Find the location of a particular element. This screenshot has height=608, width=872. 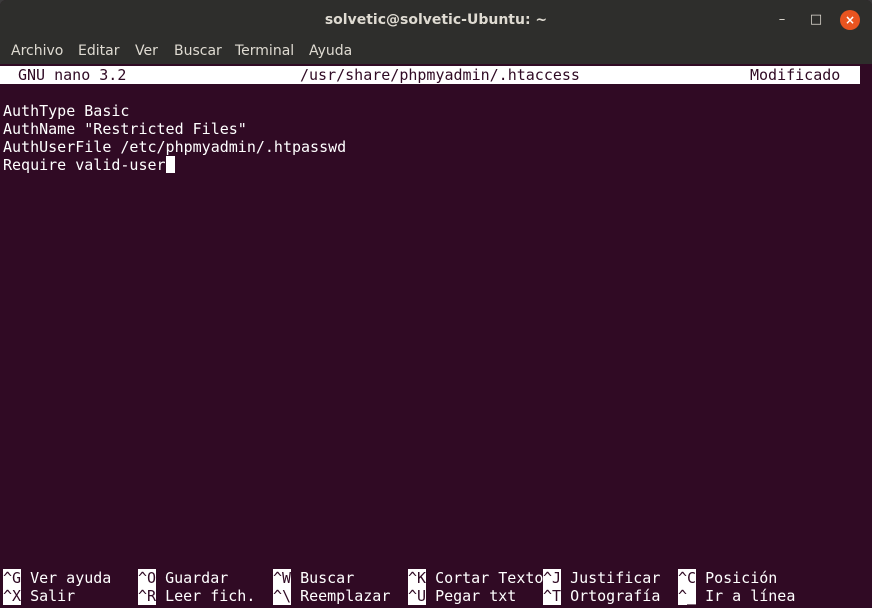

shortcut-label: Guardar is located at coordinates (197, 578).